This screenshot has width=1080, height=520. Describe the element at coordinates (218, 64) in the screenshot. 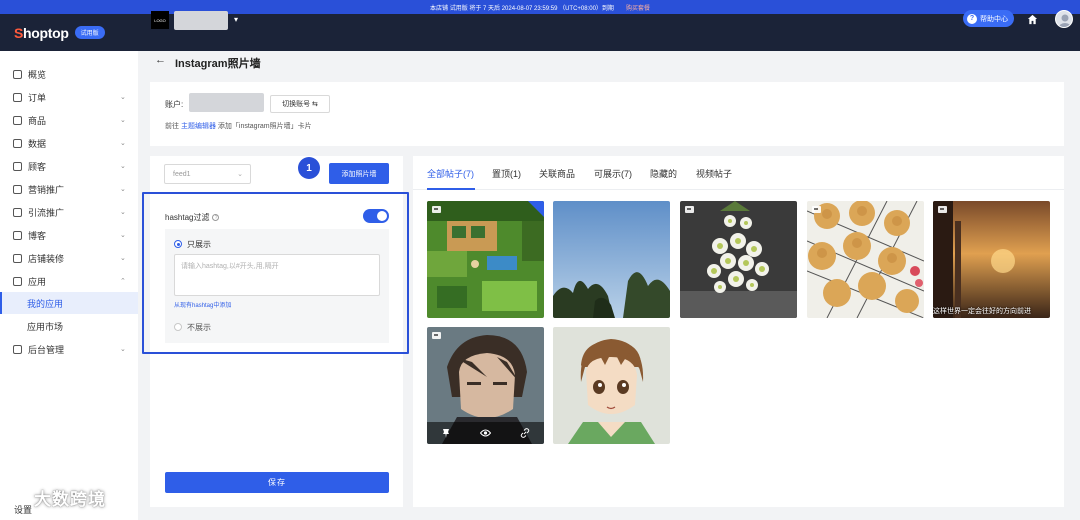

I see `page-title: Instagram照片墙` at that location.